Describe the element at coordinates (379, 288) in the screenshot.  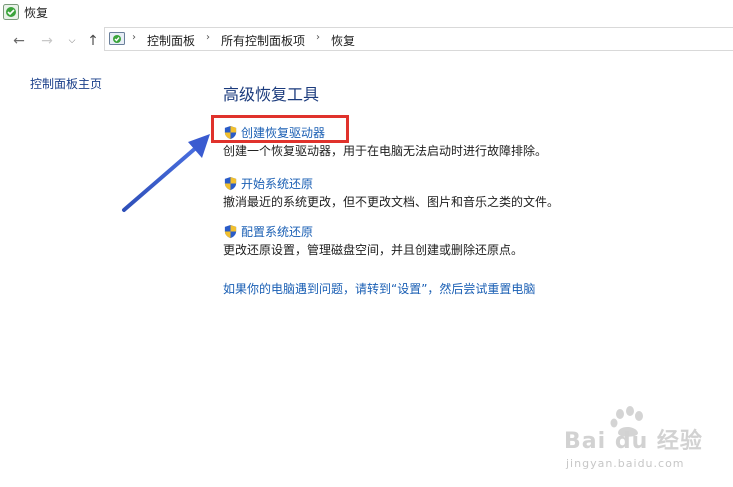
I see `reset-pc-settings-link: 如果你的电脑遇到问题，请转到“设置”，然后尝试重置电脑` at that location.